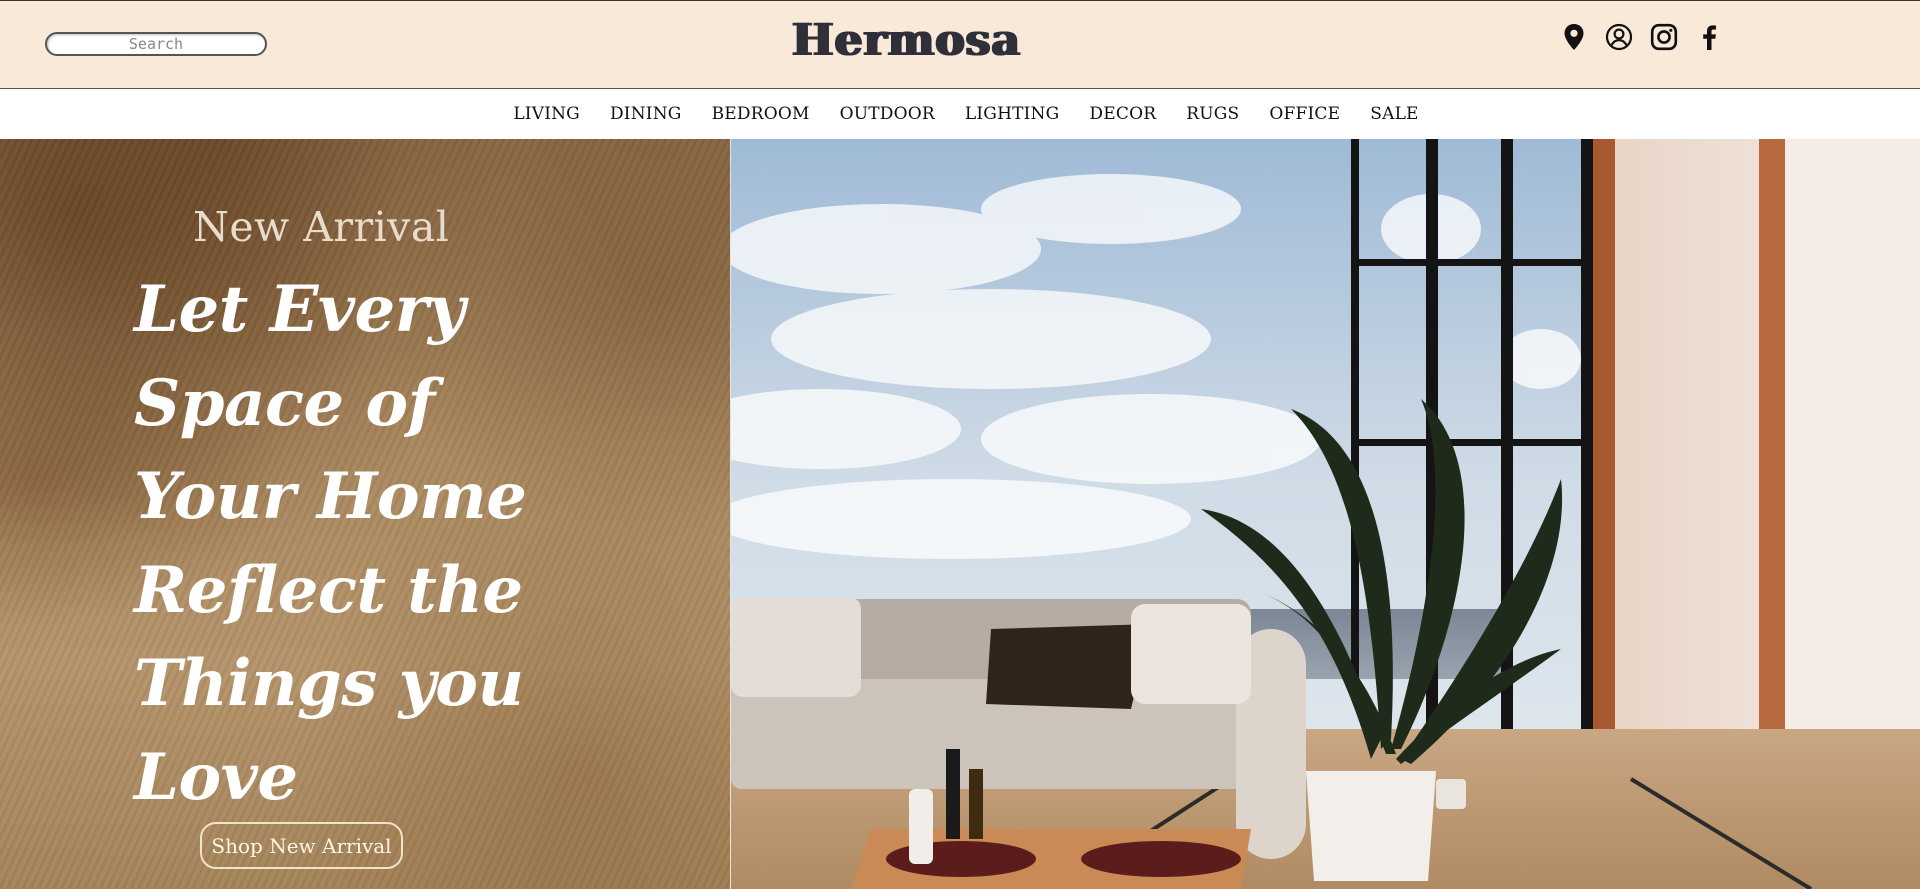 The height and width of the screenshot is (889, 1920). Describe the element at coordinates (1012, 114) in the screenshot. I see `nav-item-lighting: LIGHTING` at that location.